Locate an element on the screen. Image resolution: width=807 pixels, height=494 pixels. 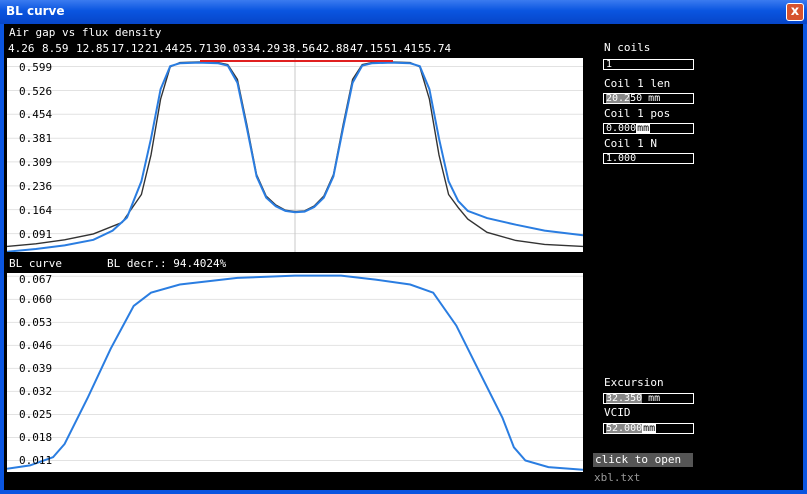
coil1-n-label: Coil 1 N is located at coordinates (630, 143).